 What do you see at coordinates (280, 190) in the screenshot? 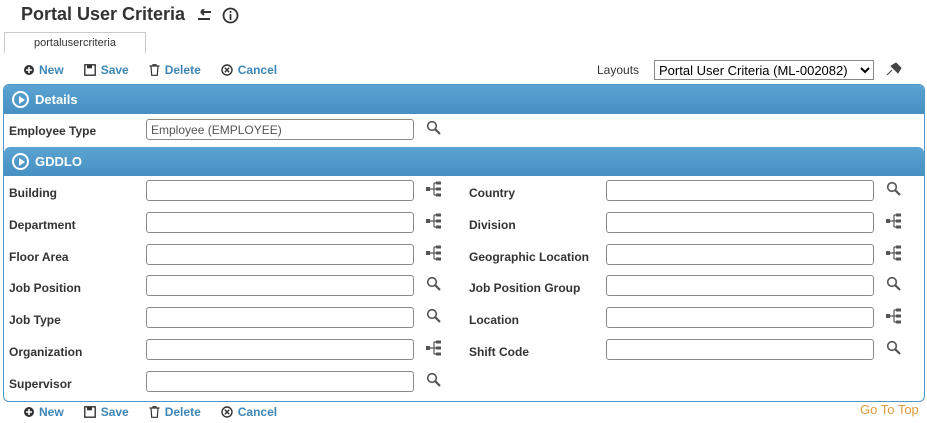
I see `building-input` at bounding box center [280, 190].